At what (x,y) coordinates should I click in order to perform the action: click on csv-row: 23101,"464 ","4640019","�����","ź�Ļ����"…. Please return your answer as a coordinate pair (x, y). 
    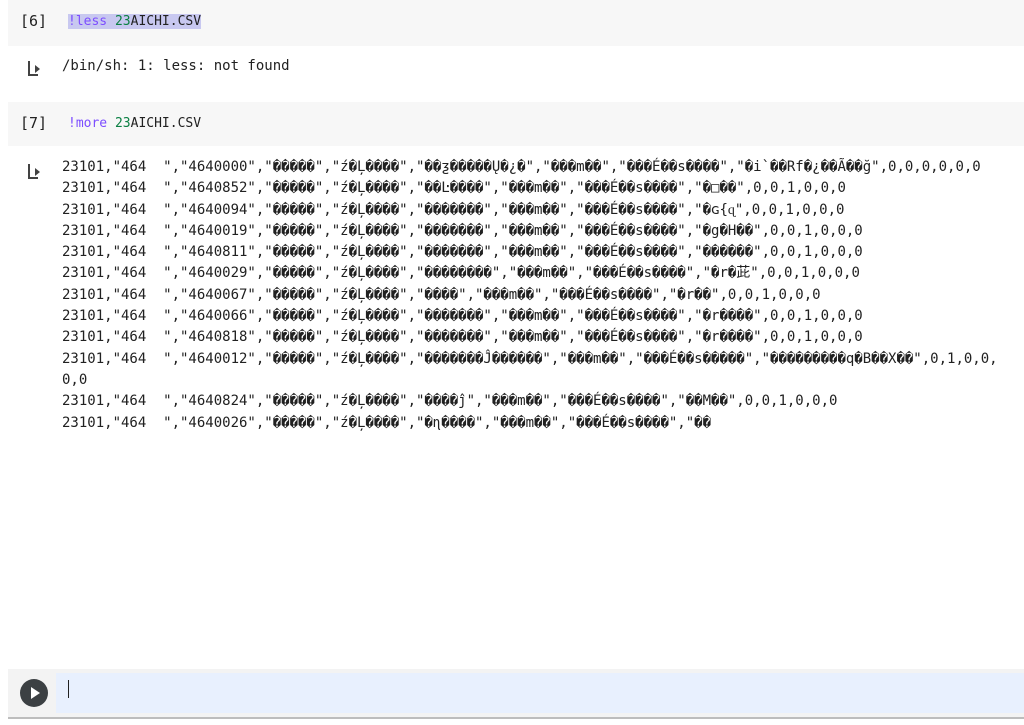
    Looking at the image, I should click on (462, 230).